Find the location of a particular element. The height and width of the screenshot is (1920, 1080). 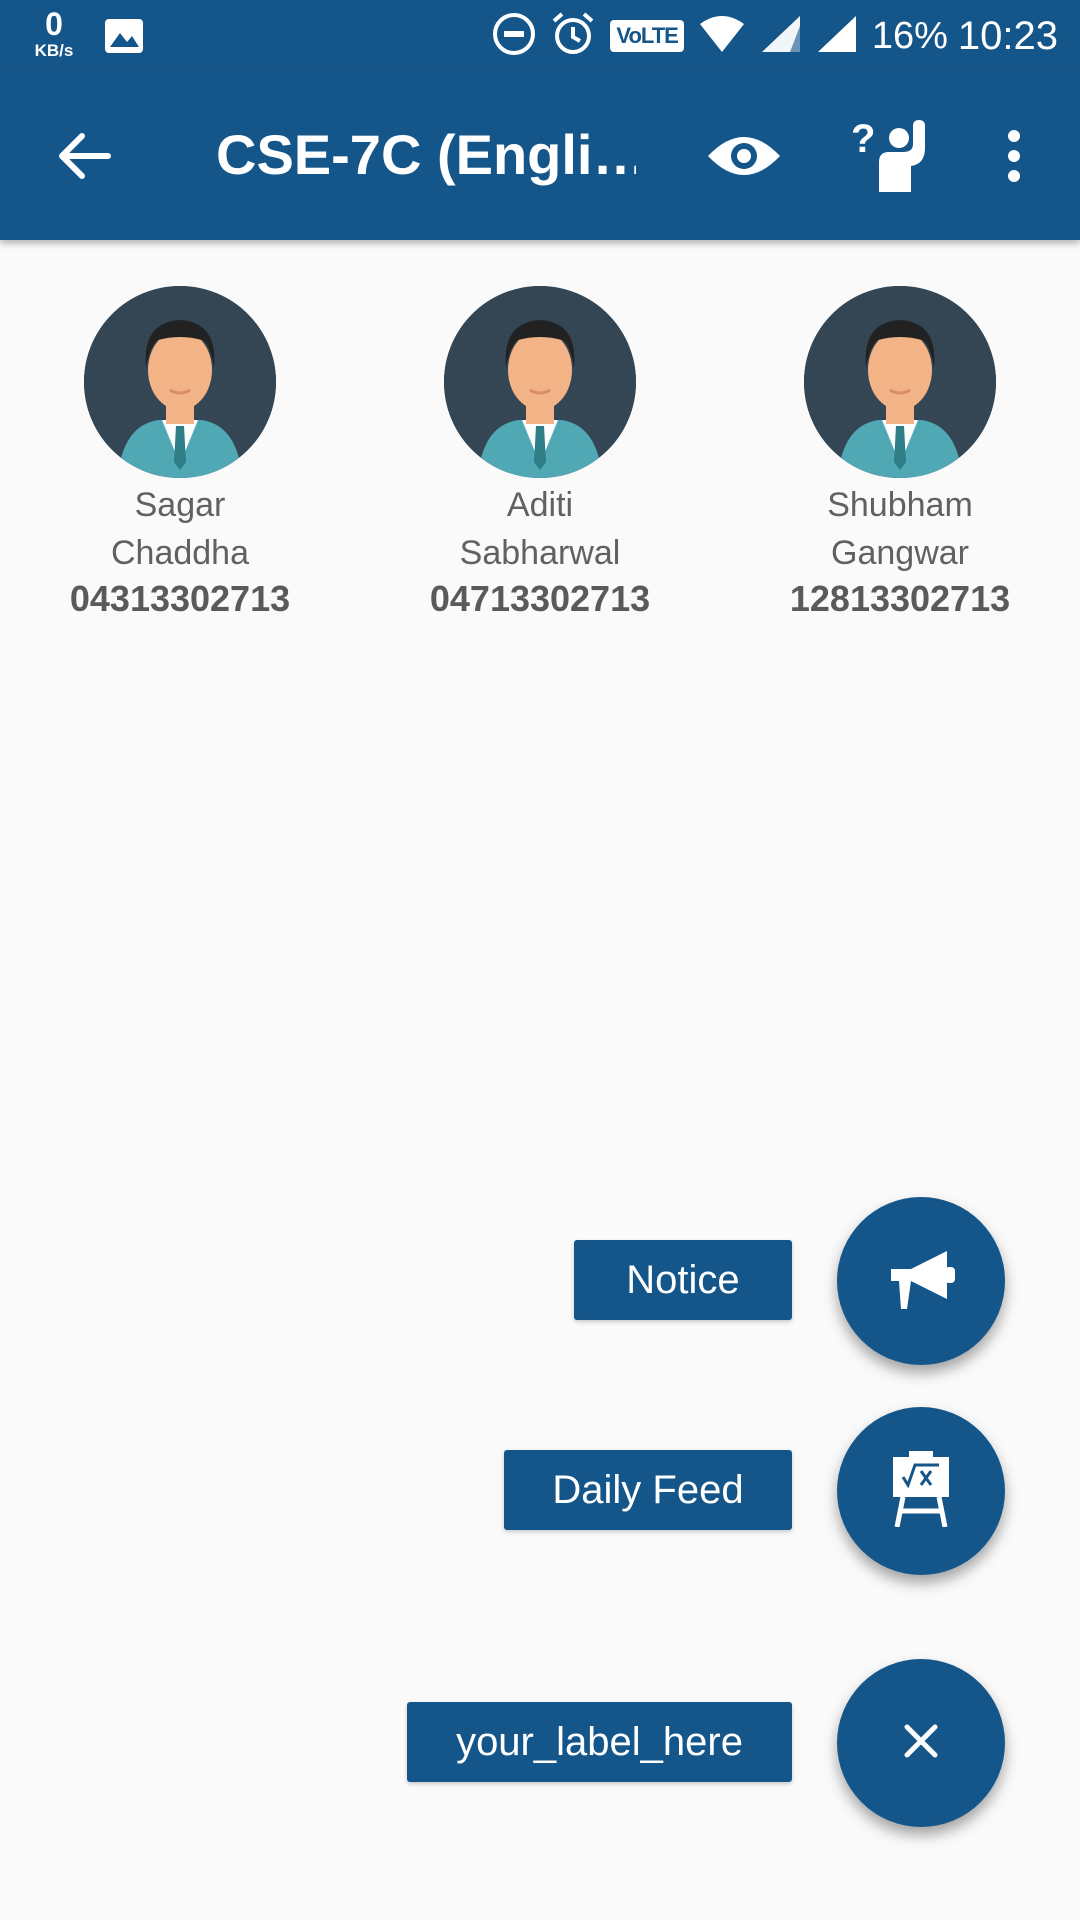

student-roll-number: 04313302713 is located at coordinates (180, 598).